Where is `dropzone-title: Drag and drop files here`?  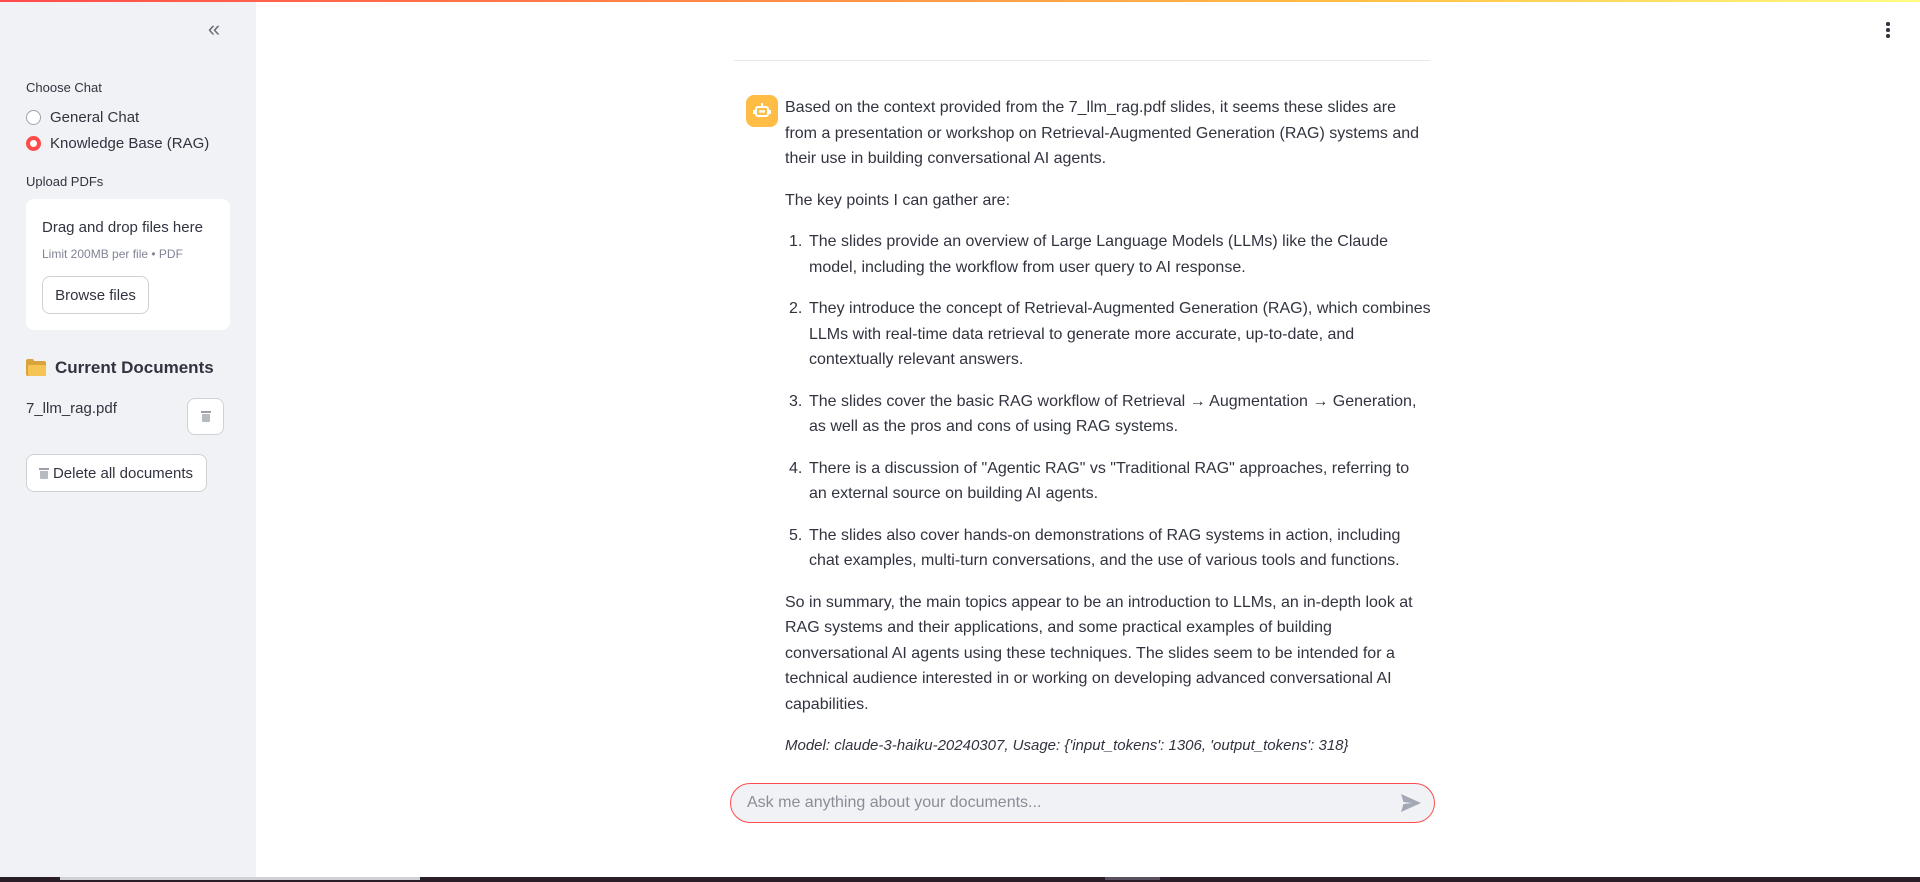 dropzone-title: Drag and drop files here is located at coordinates (122, 227).